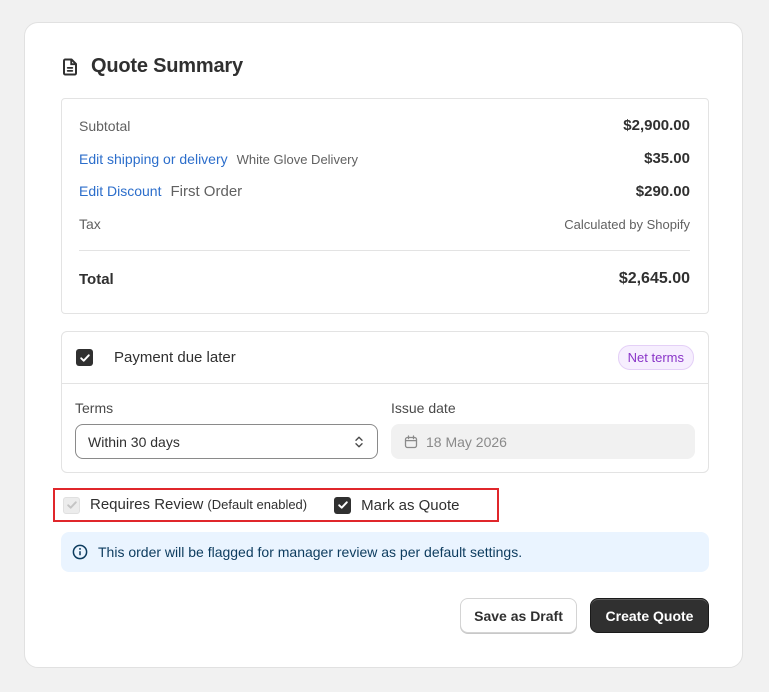 The width and height of the screenshot is (769, 692). What do you see at coordinates (167, 66) in the screenshot?
I see `page-title: Quote Summary` at bounding box center [167, 66].